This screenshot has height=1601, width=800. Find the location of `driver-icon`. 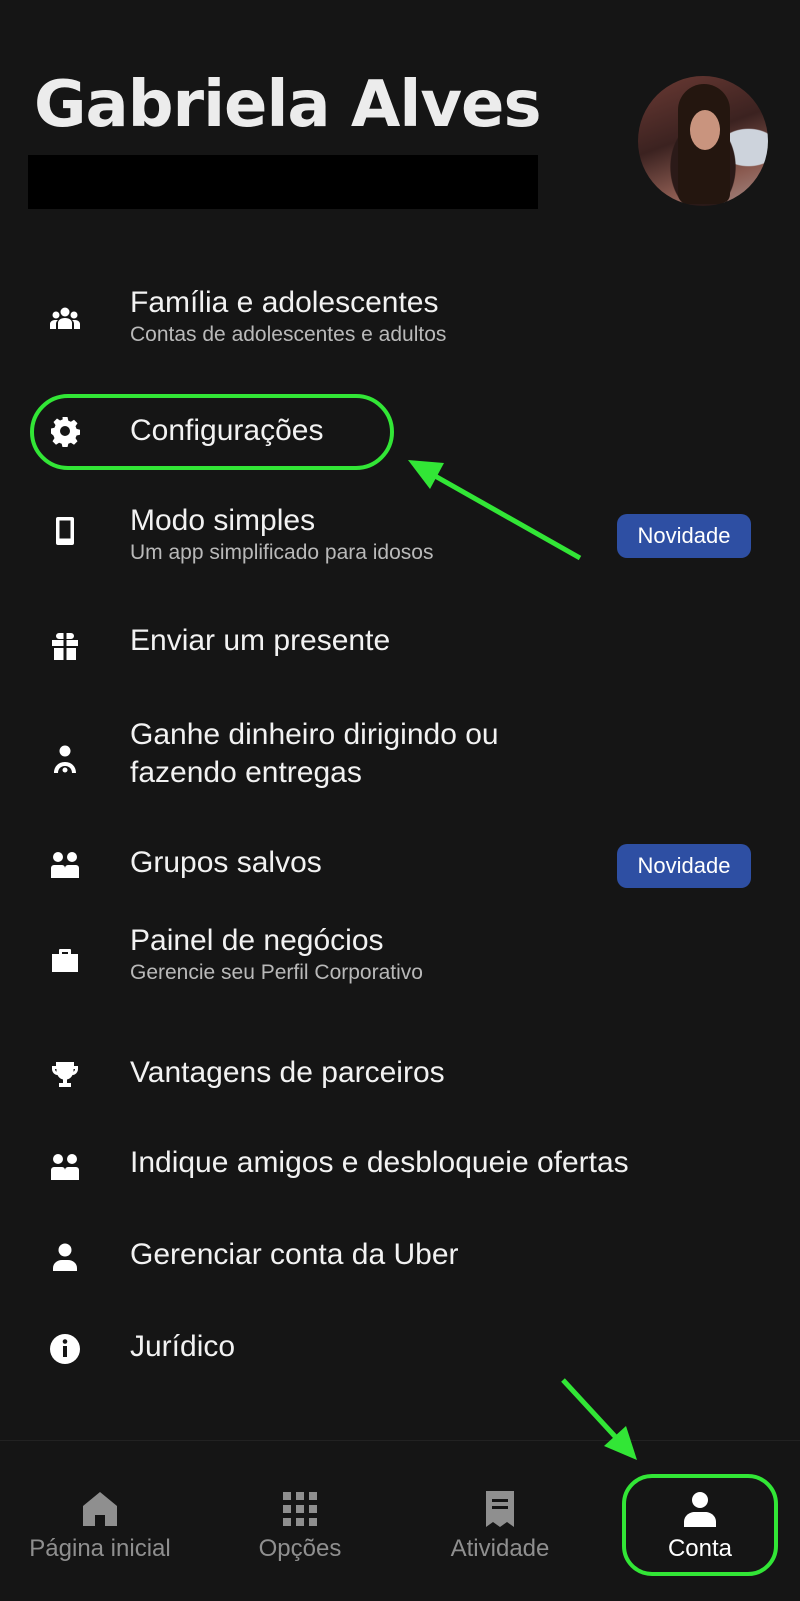

driver-icon is located at coordinates (65, 759).